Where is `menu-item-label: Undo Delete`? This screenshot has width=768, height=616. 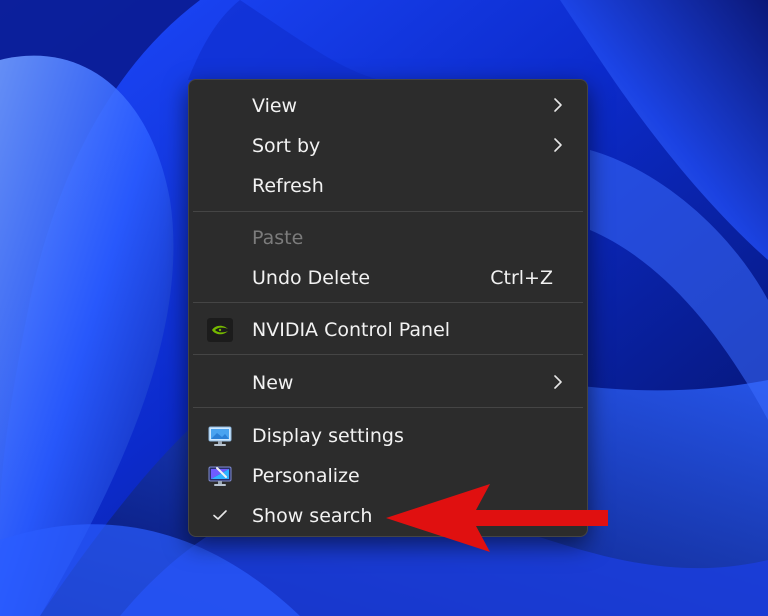 menu-item-label: Undo Delete is located at coordinates (311, 278).